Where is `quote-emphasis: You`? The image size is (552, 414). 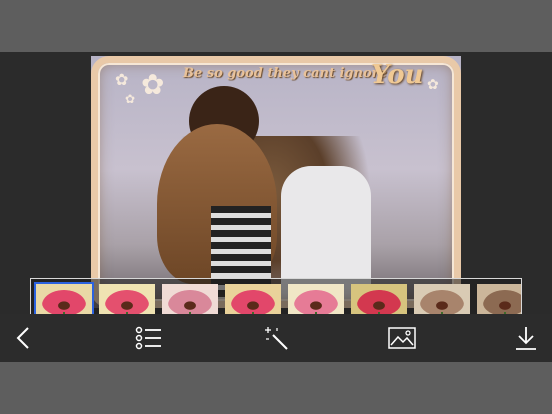 quote-emphasis: You is located at coordinates (397, 75).